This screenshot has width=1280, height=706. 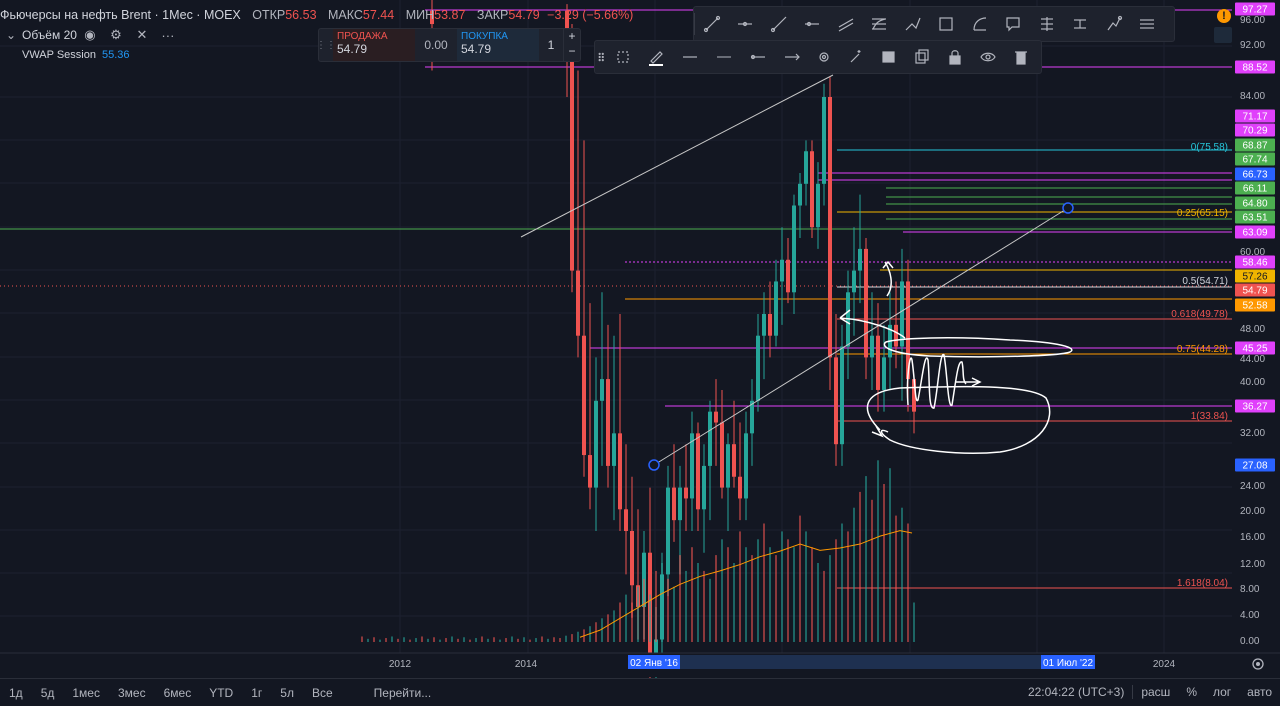 I want to click on close-value: 54.79, so click(x=524, y=15).